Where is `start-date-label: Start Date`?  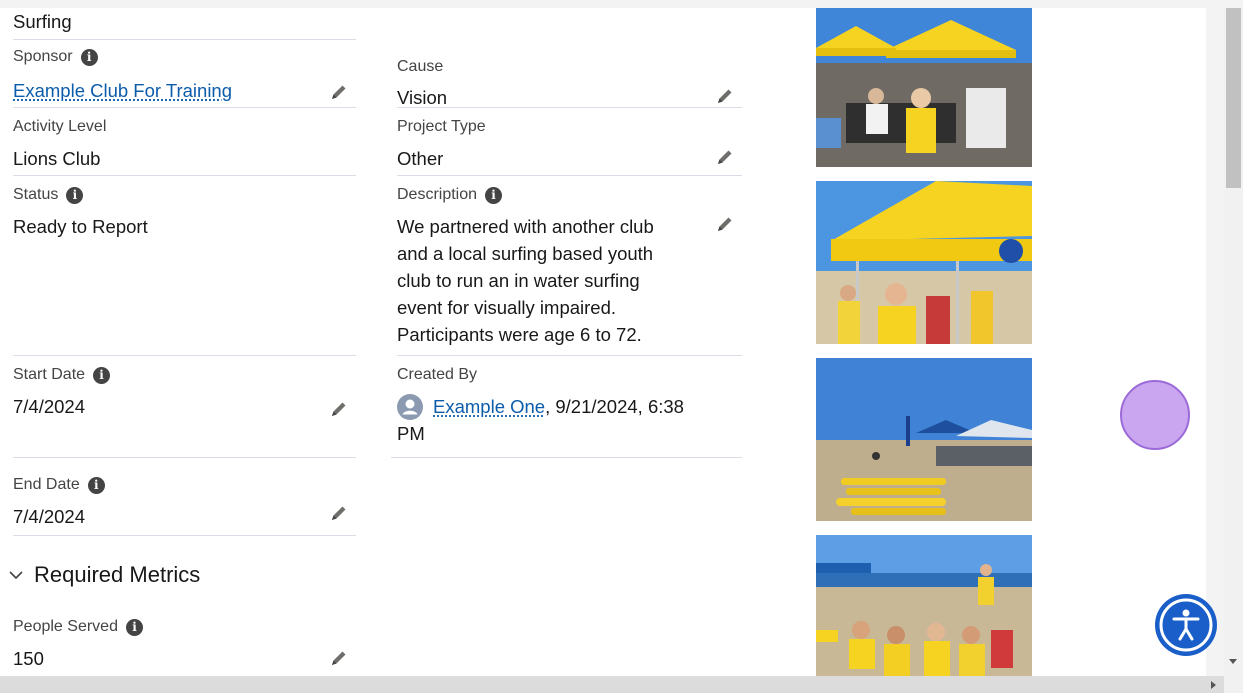 start-date-label: Start Date is located at coordinates (49, 374).